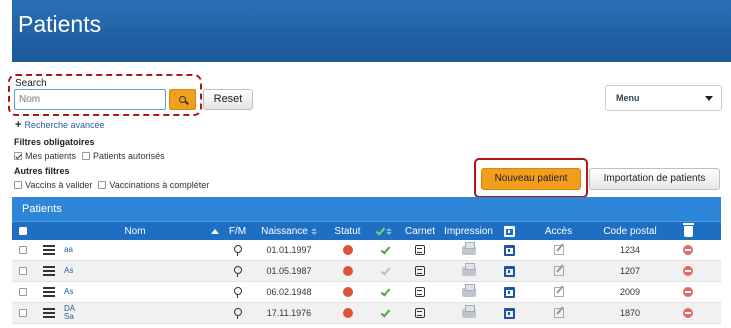 The height and width of the screenshot is (328, 731). Describe the element at coordinates (289, 231) in the screenshot. I see `header-naissance: Naissance` at that location.